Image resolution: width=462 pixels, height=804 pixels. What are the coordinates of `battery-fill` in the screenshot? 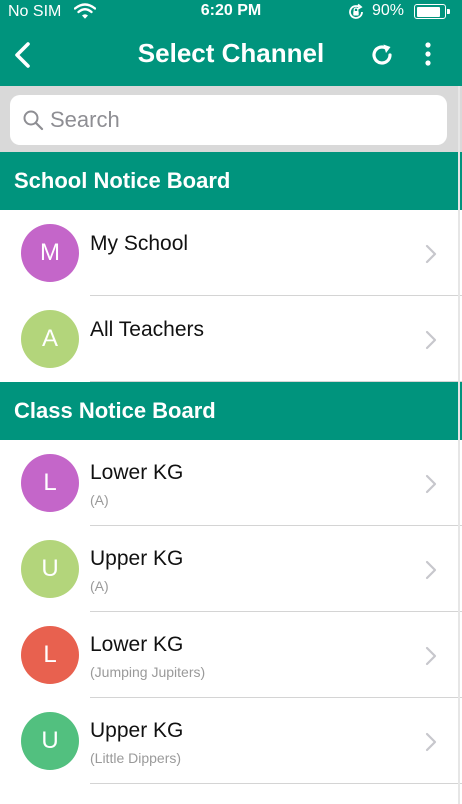 It's located at (428, 11).